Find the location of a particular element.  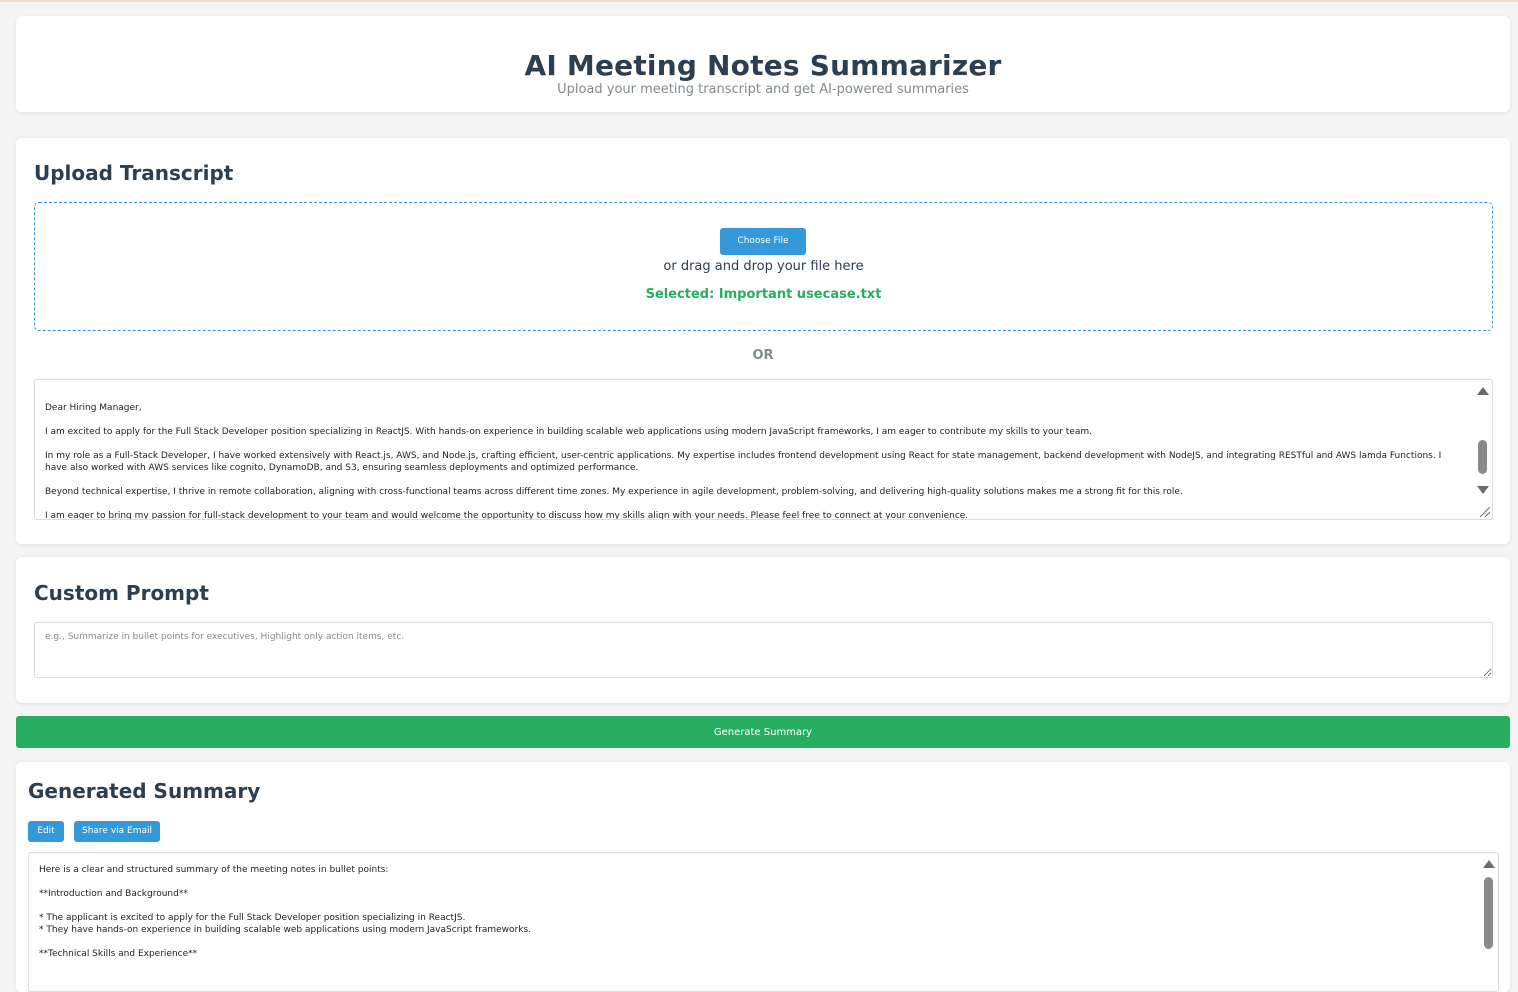

transcript-scroll-thumb is located at coordinates (1482, 457).